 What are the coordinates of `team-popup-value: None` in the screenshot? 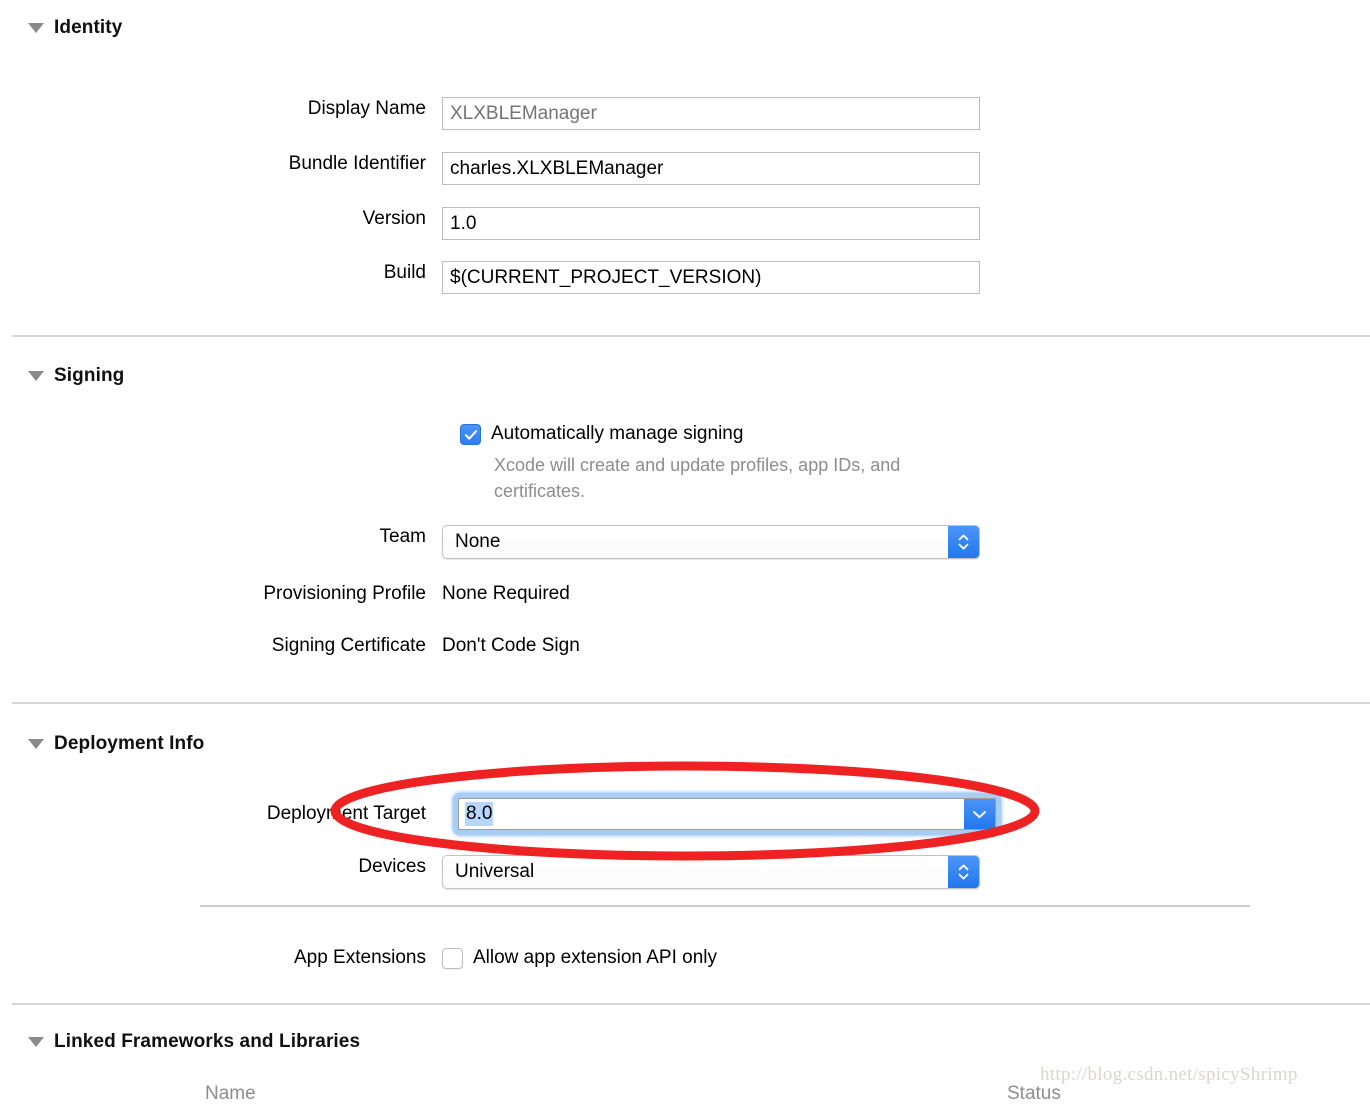 It's located at (478, 541).